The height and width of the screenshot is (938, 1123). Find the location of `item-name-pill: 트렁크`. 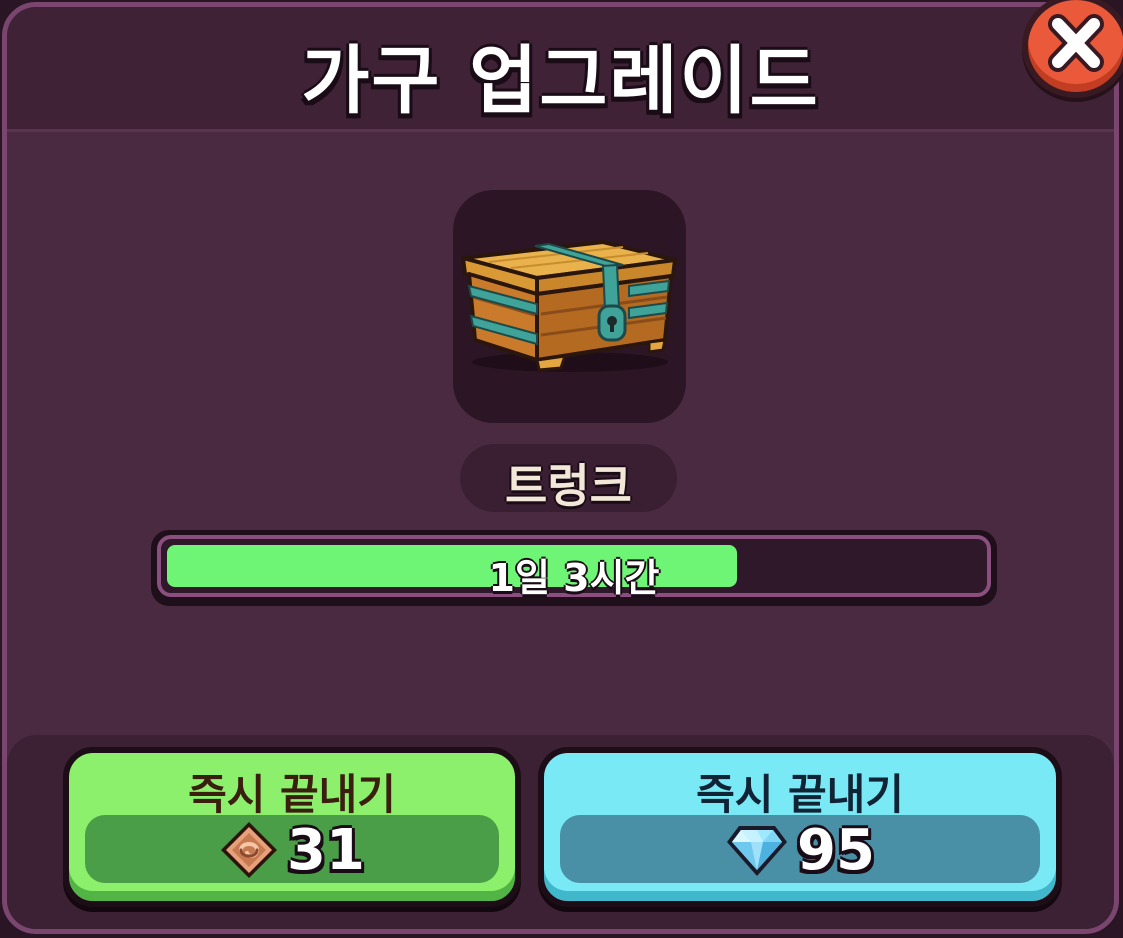

item-name-pill: 트렁크 is located at coordinates (568, 478).